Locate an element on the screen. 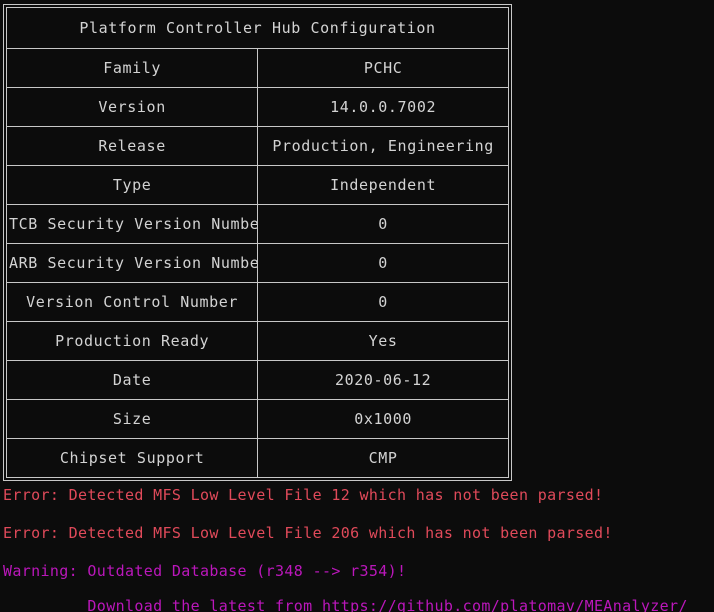 The height and width of the screenshot is (612, 714). table-title: Platform Controller Hub Configuration is located at coordinates (258, 28).